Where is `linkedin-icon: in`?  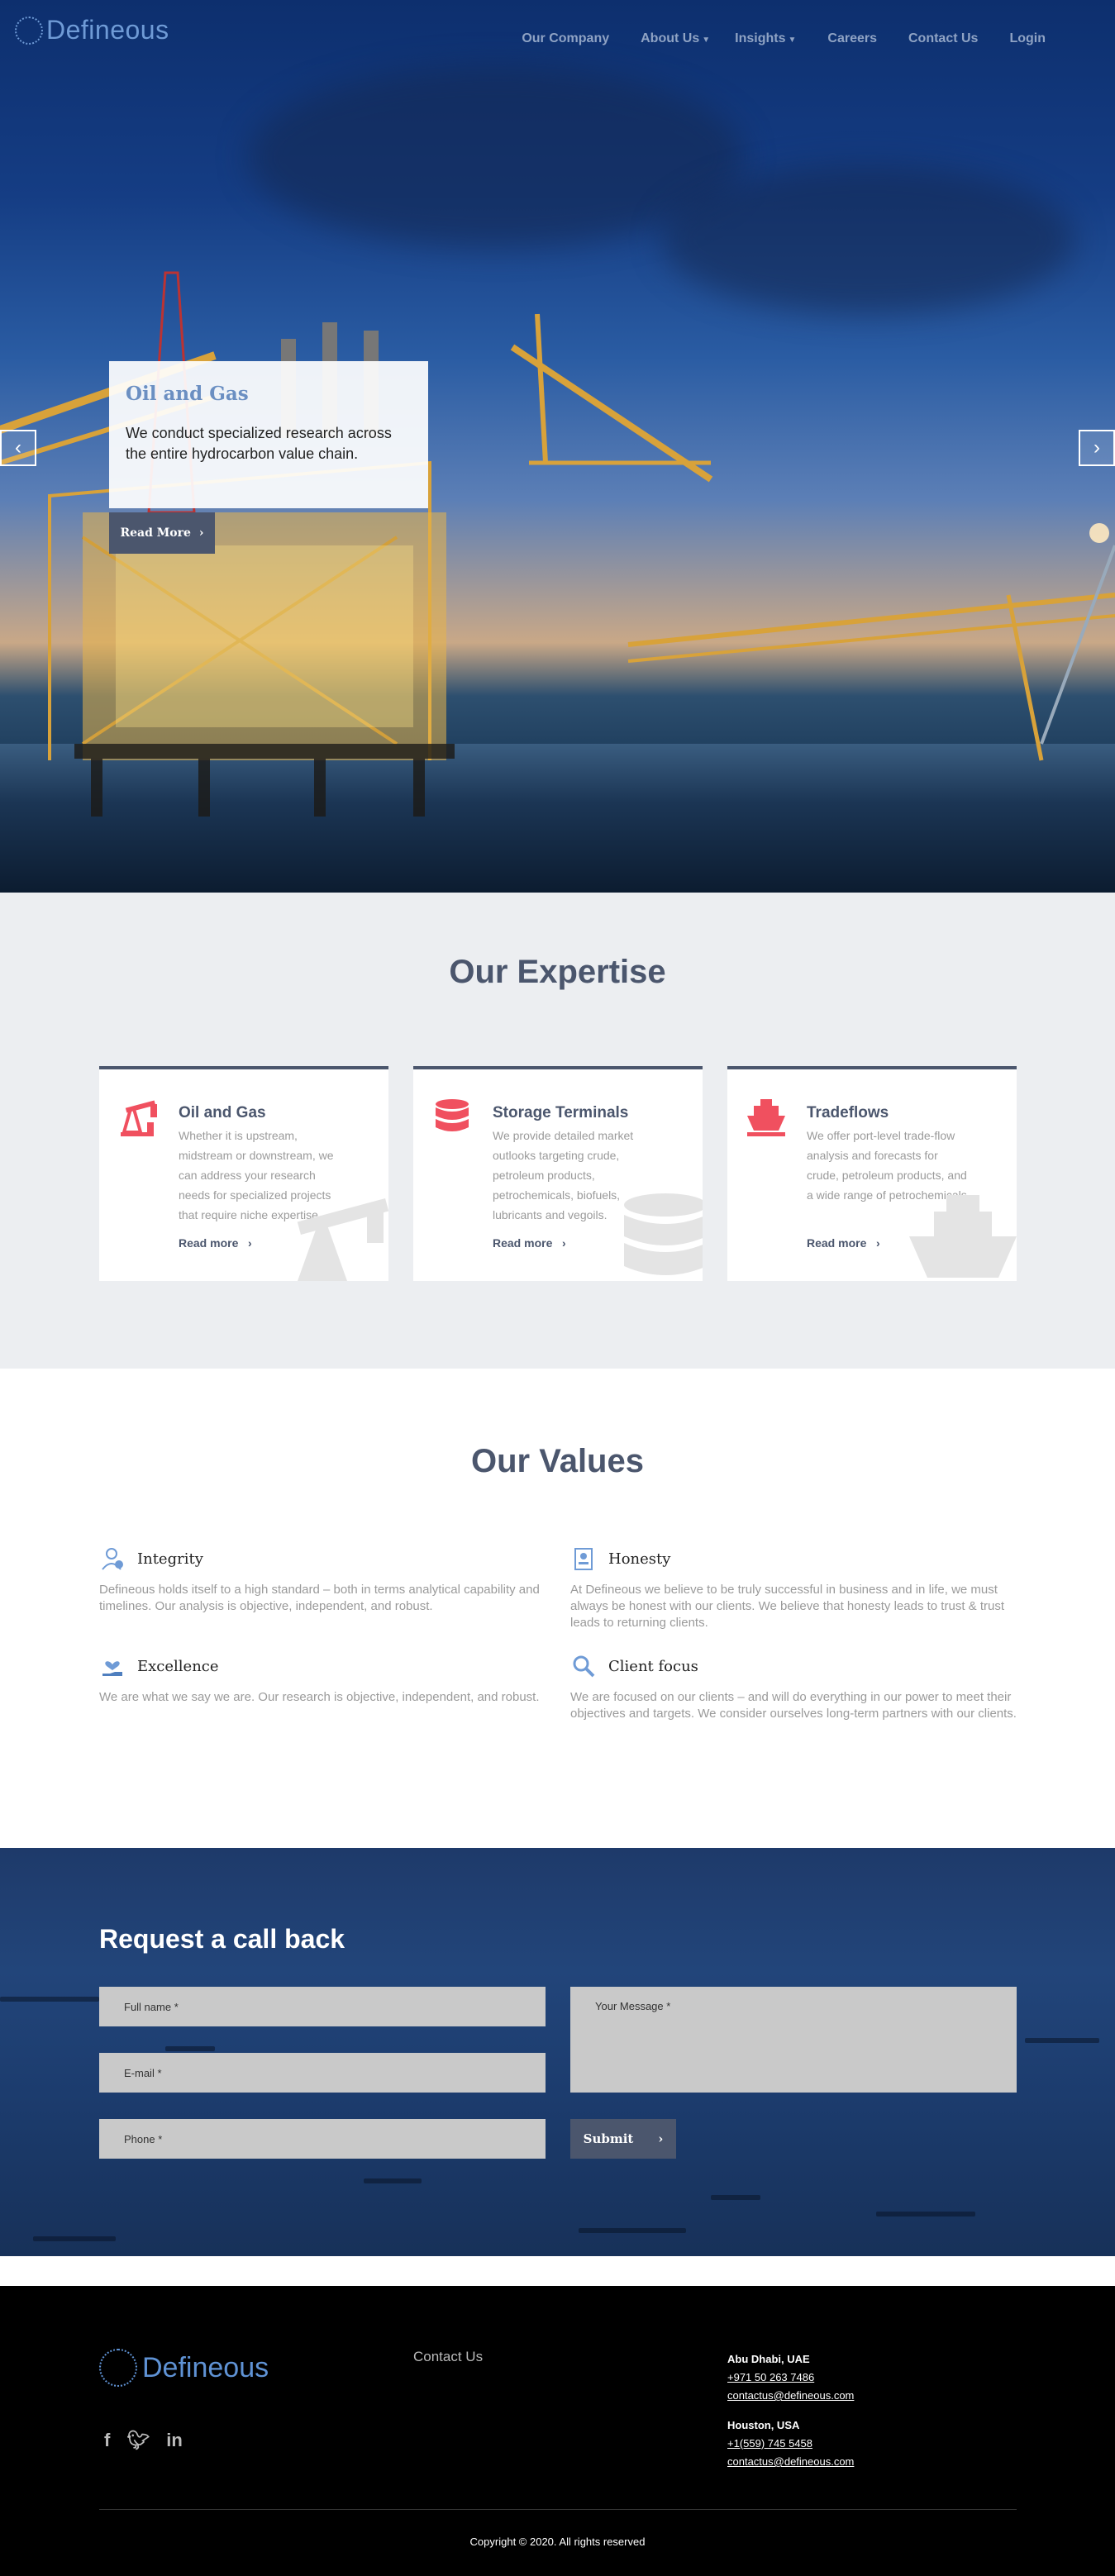 linkedin-icon: in is located at coordinates (174, 2440).